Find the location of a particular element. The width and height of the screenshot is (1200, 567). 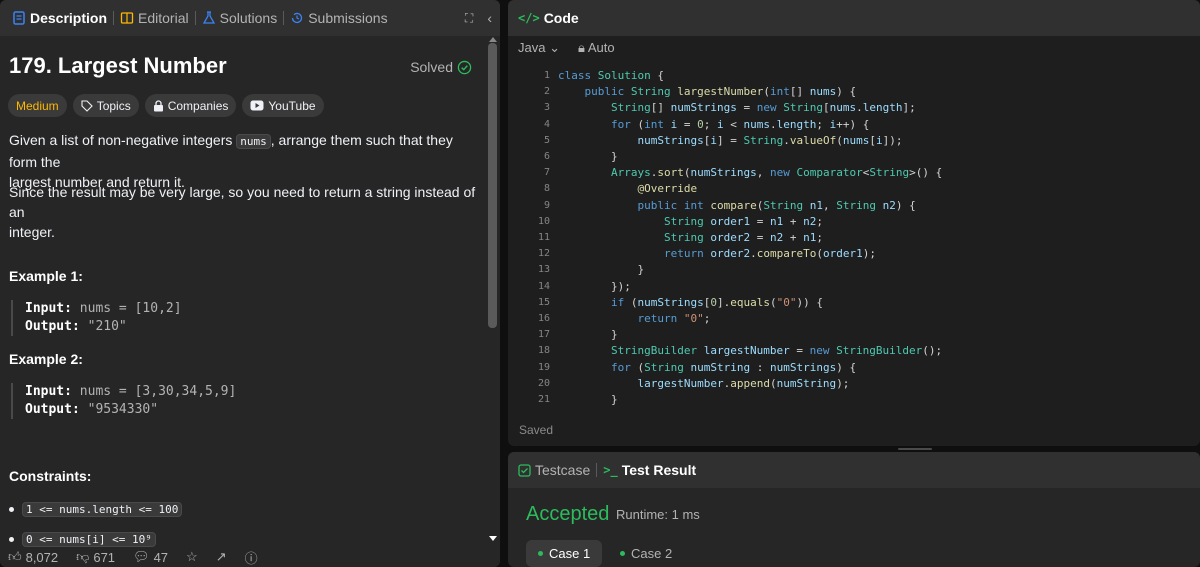

line-number: 20 is located at coordinates (543, 383).